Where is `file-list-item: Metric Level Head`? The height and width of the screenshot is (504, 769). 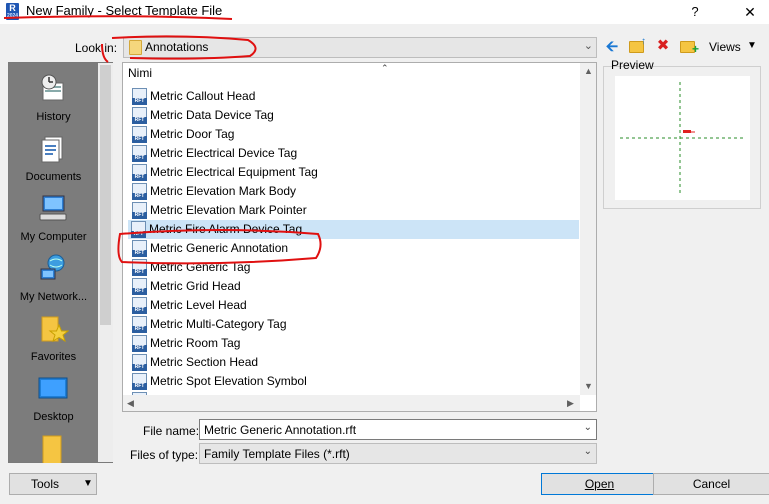
file-list-item: Metric Level Head is located at coordinates (353, 305).